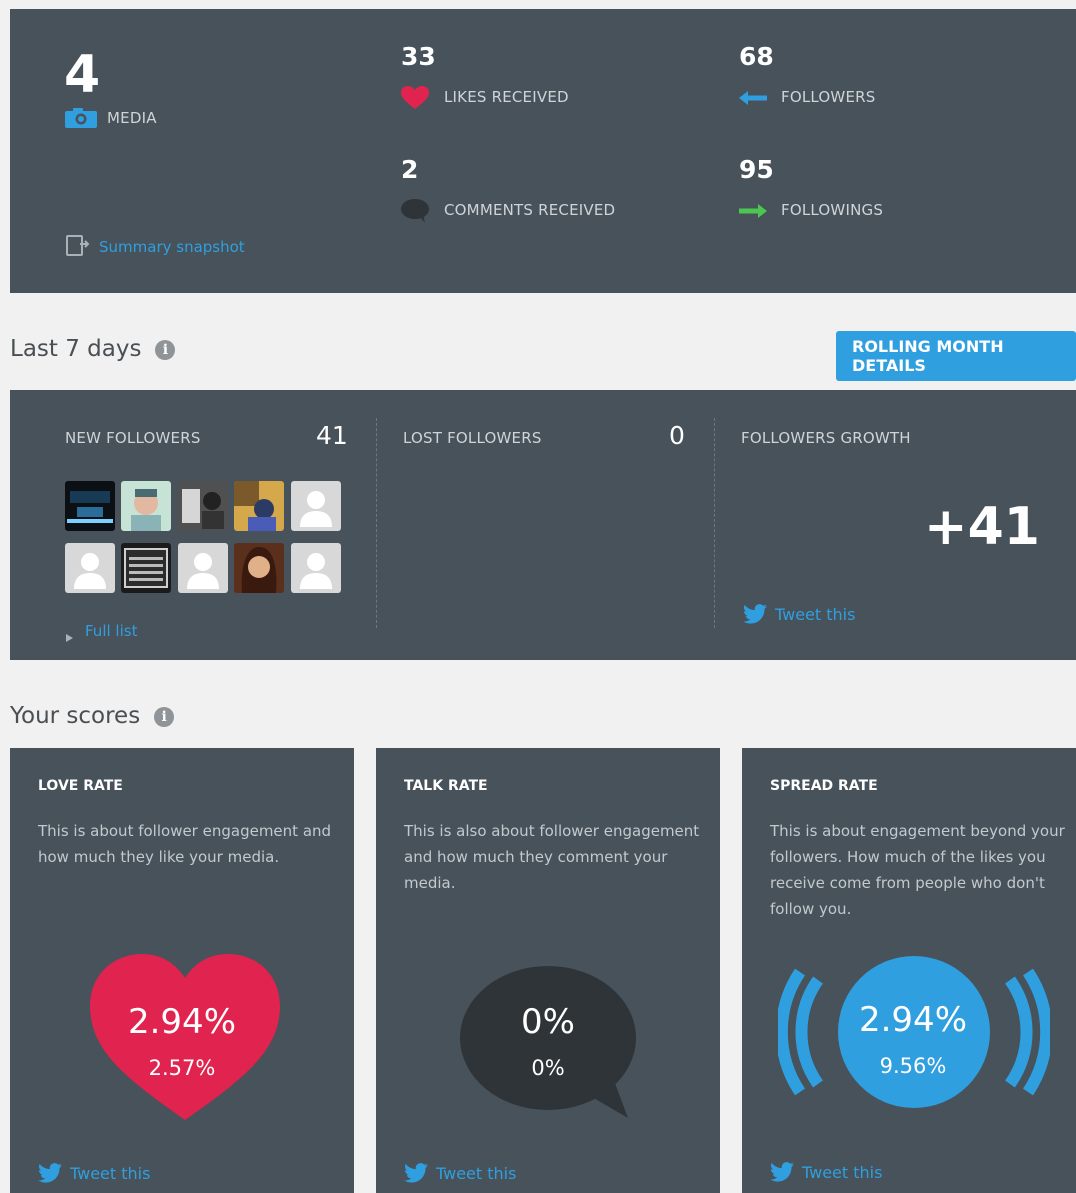  What do you see at coordinates (418, 56) in the screenshot?
I see `likes-count: 33` at bounding box center [418, 56].